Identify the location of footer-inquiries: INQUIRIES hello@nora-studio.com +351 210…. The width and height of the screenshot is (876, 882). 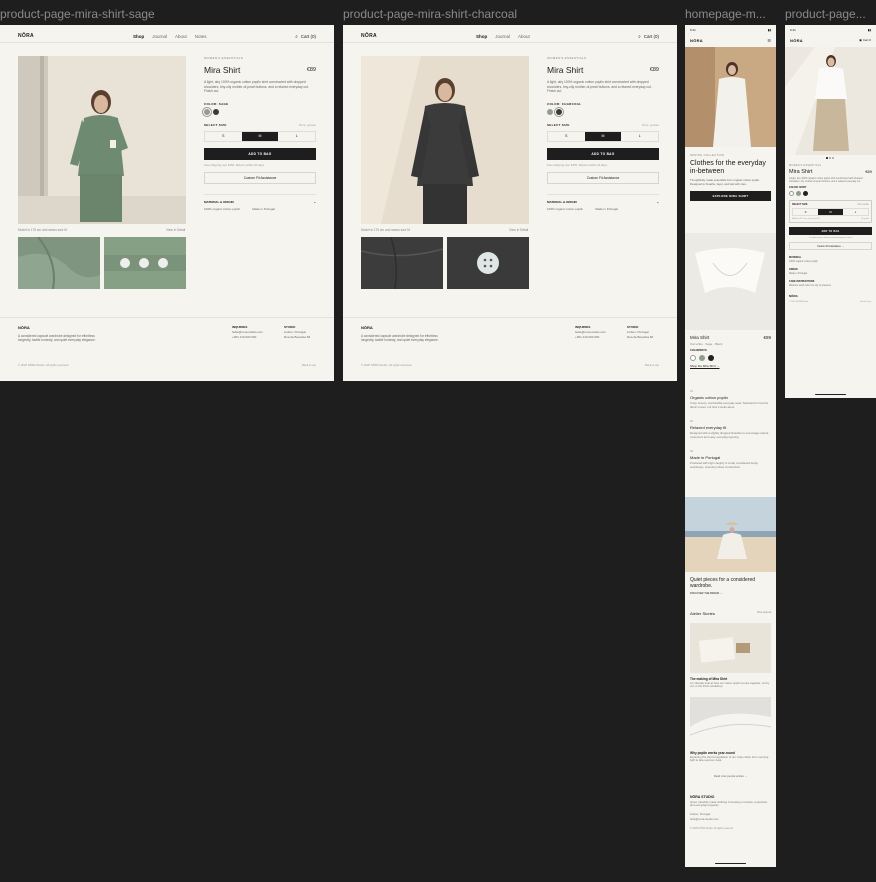
(247, 332).